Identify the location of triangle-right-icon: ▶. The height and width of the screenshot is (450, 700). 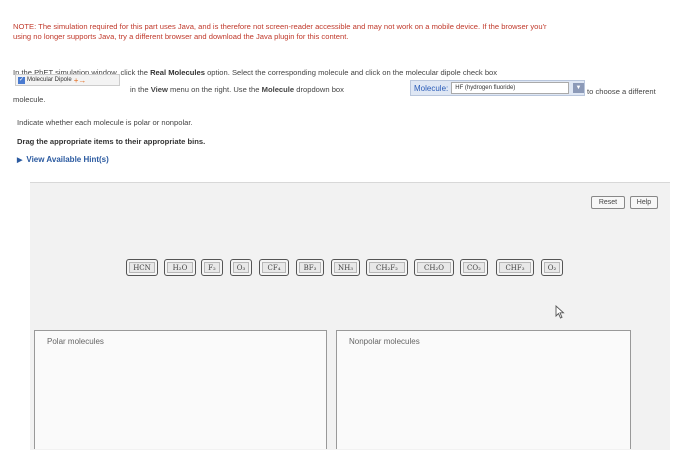
(20, 160).